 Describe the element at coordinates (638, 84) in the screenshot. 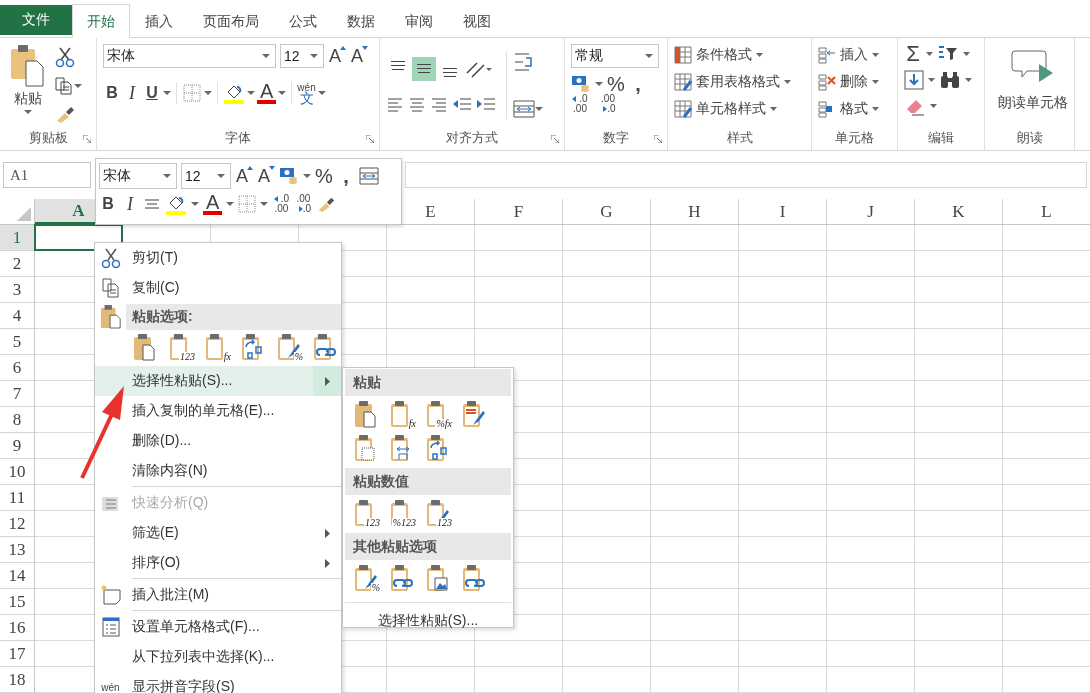

I see `comma-button: ,` at that location.